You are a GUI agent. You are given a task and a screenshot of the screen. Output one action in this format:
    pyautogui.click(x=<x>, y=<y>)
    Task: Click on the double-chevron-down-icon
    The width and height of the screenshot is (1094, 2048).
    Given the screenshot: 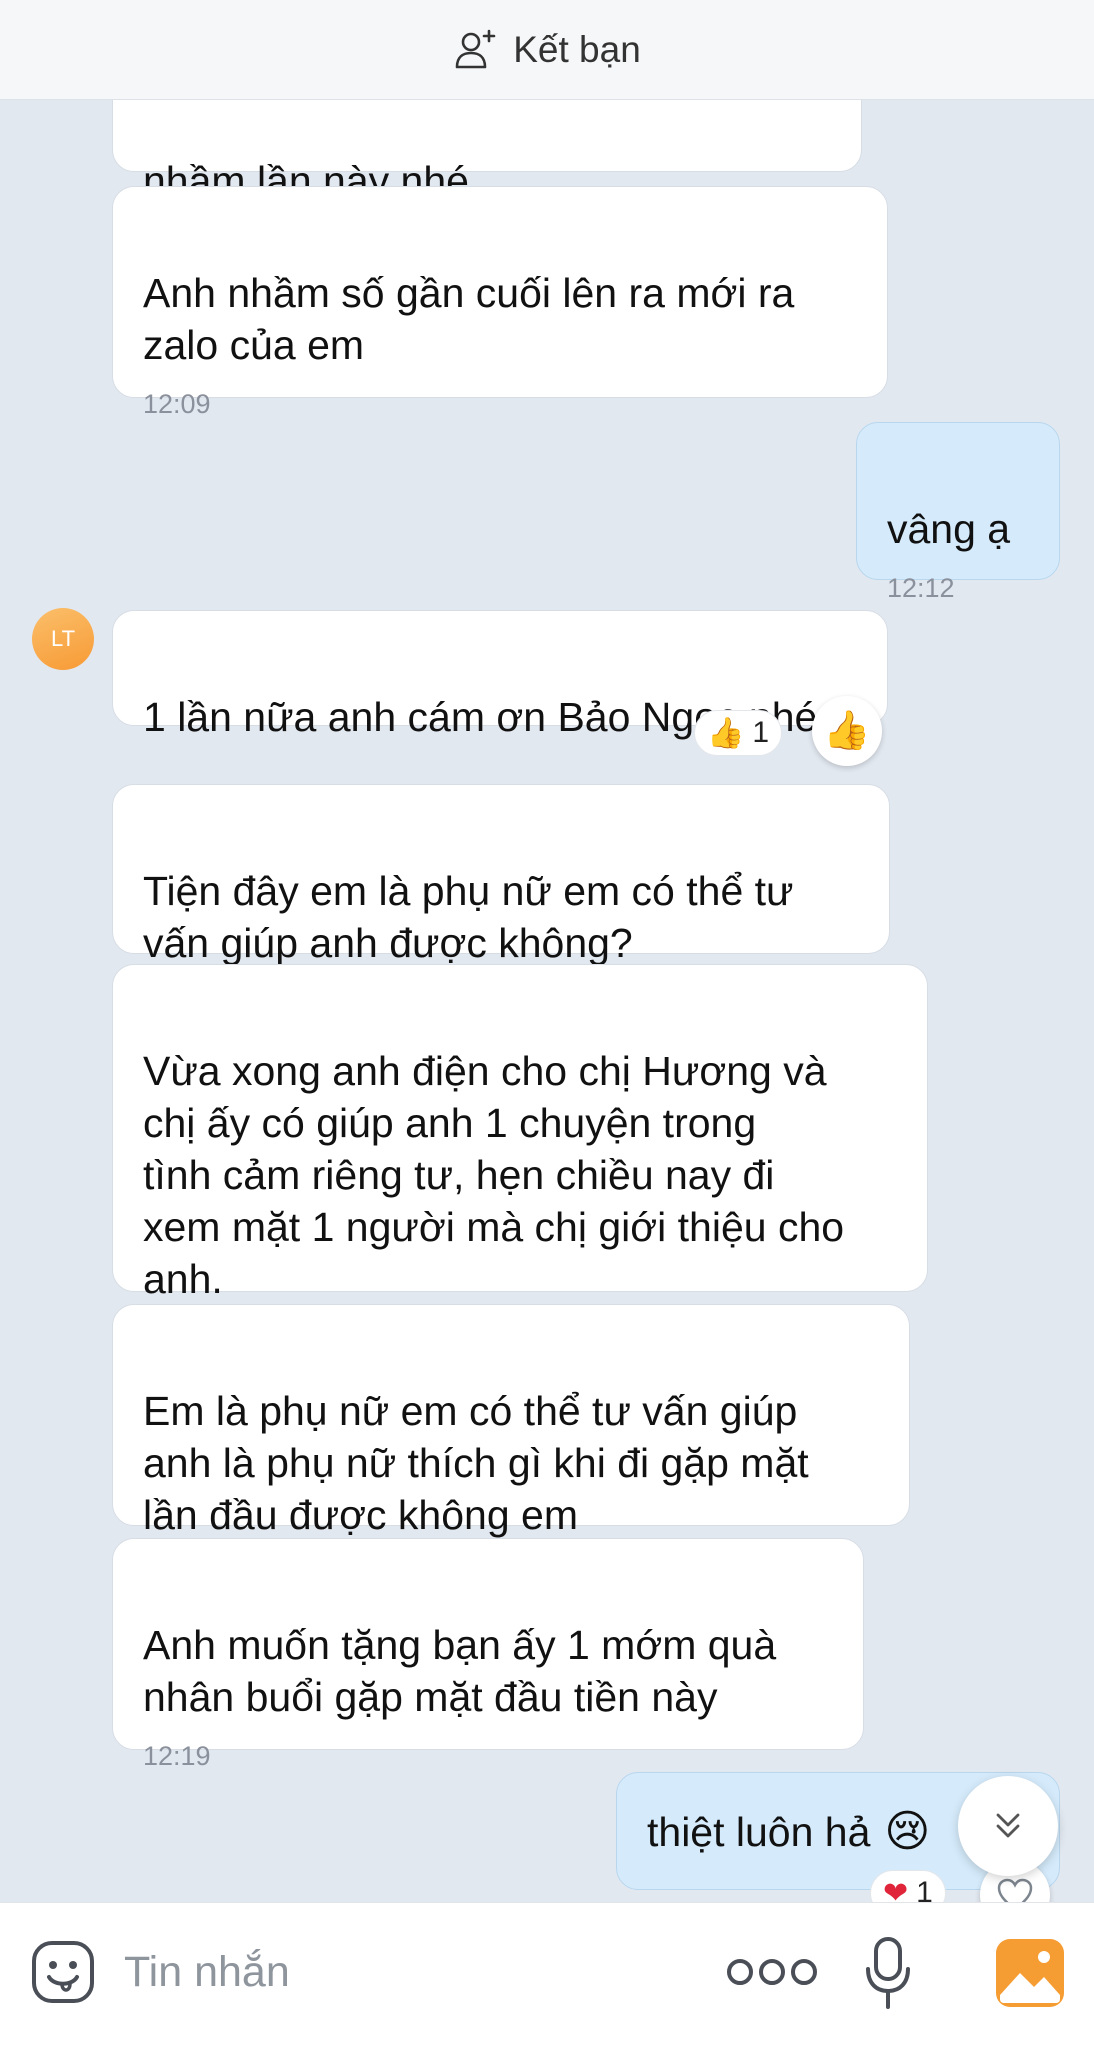 What is the action you would take?
    pyautogui.click(x=1008, y=1825)
    